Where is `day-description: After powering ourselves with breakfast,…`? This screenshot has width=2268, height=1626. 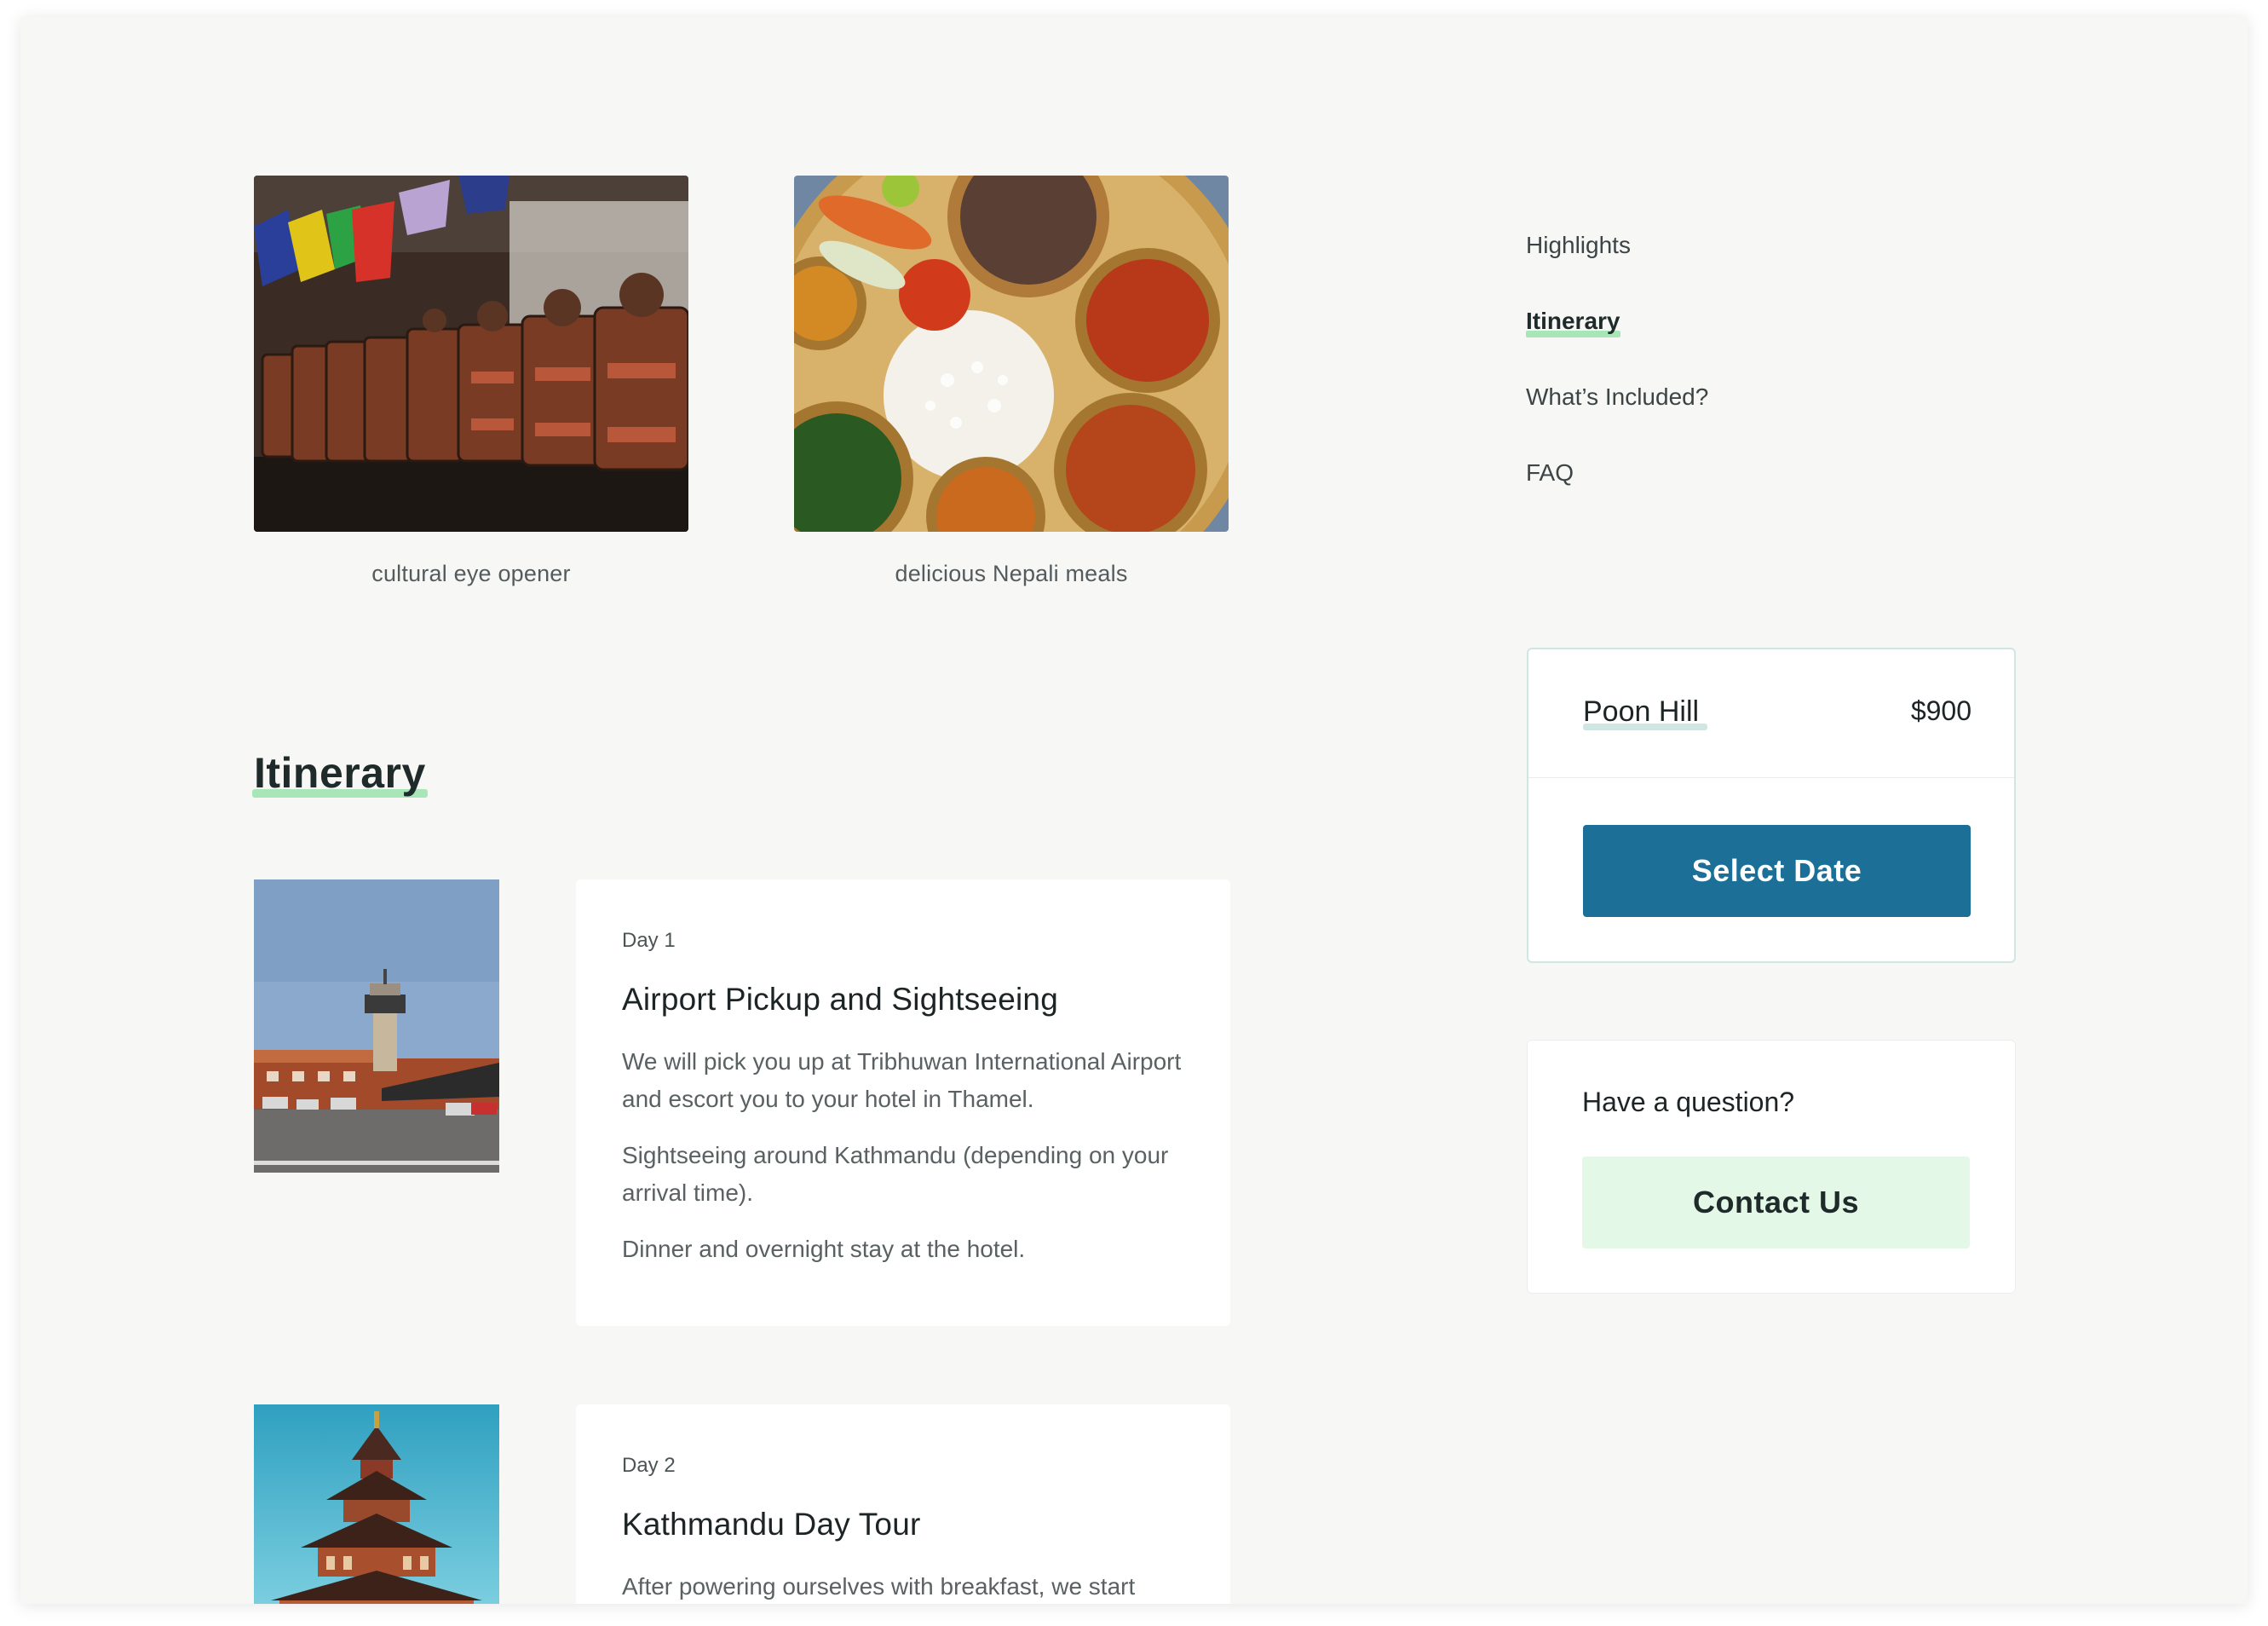 day-description: After powering ourselves with breakfast,… is located at coordinates (879, 1587).